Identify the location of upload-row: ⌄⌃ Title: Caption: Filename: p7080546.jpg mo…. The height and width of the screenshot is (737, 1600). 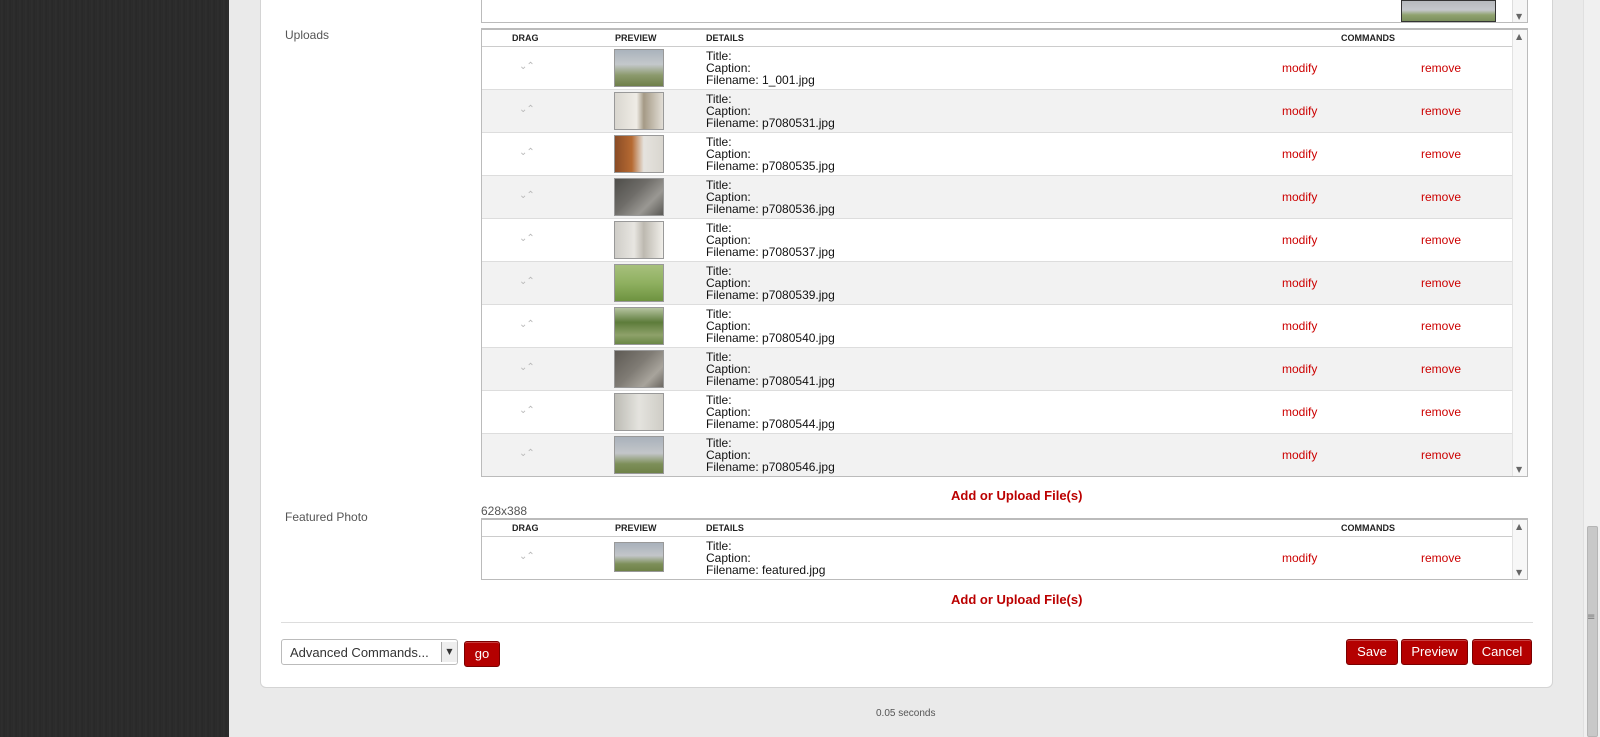
(1004, 455).